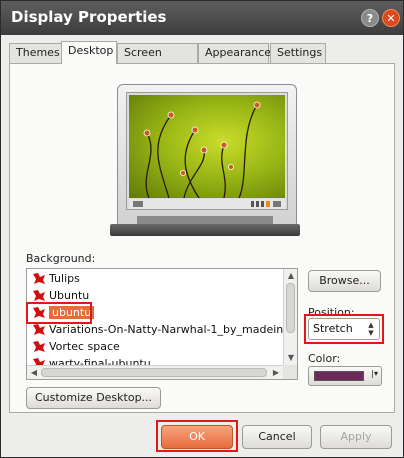 This screenshot has width=404, height=458. I want to click on monitor-neck, so click(205, 220).